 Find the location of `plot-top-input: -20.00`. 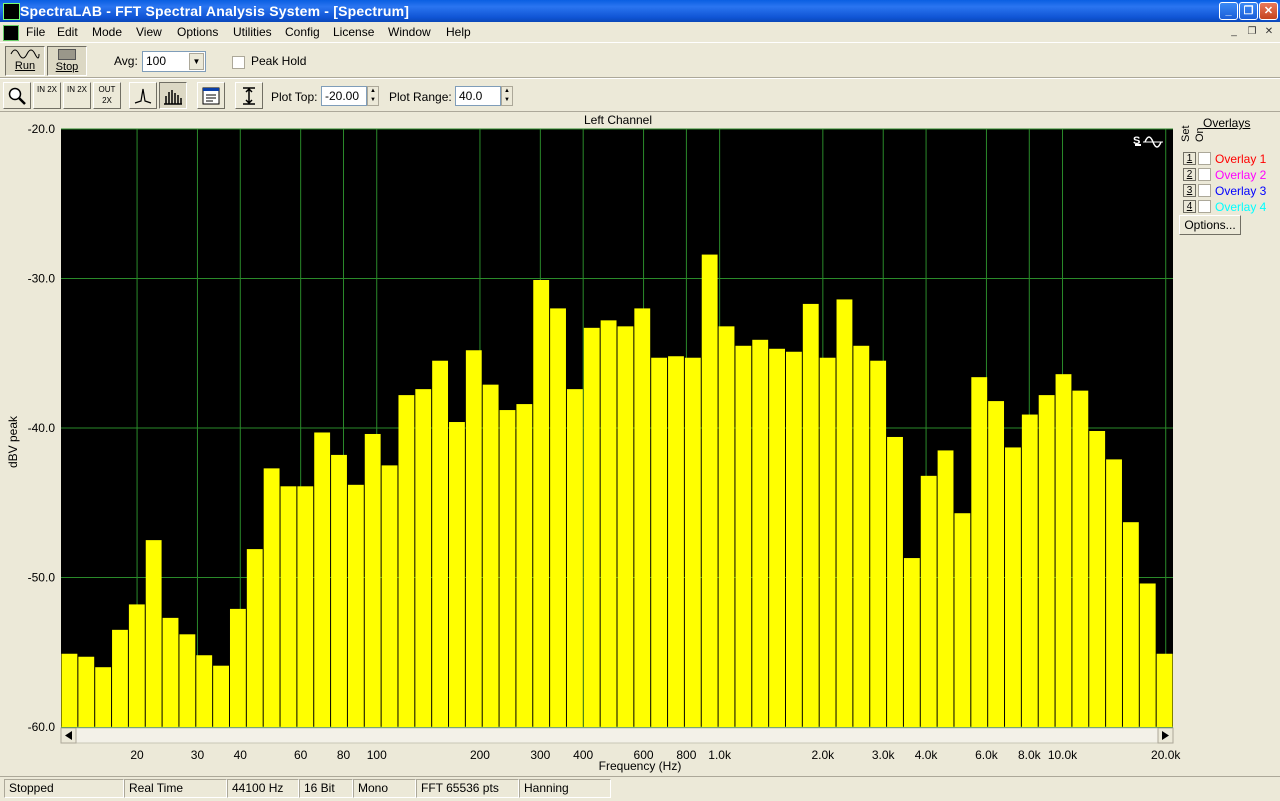

plot-top-input: -20.00 is located at coordinates (344, 96).